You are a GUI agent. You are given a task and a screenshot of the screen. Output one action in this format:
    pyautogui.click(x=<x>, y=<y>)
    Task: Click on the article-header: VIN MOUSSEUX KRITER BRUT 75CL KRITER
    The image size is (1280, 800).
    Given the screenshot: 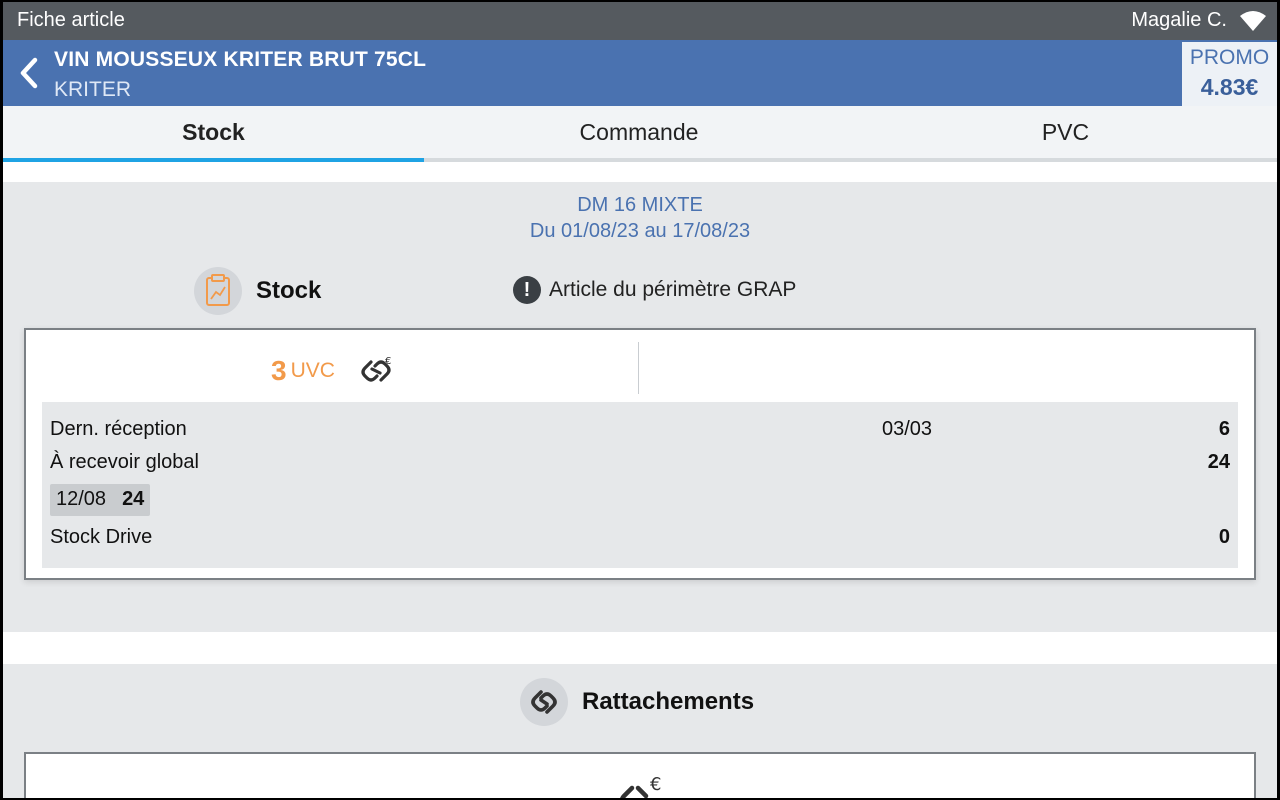 What is the action you would take?
    pyautogui.click(x=640, y=73)
    